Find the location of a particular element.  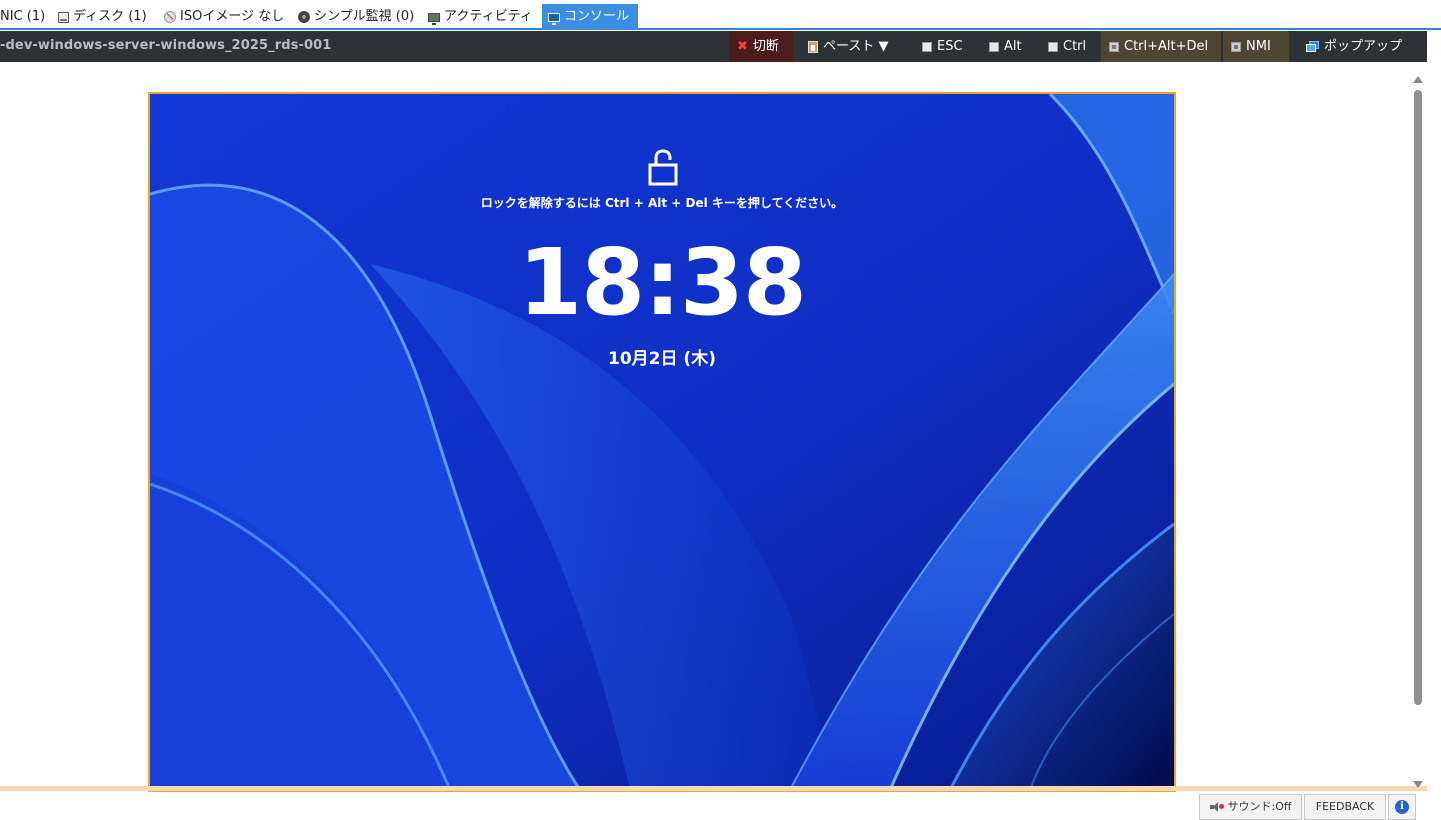

server-name: -dev-windows-server-windows_2025_rds-001 is located at coordinates (166, 45).